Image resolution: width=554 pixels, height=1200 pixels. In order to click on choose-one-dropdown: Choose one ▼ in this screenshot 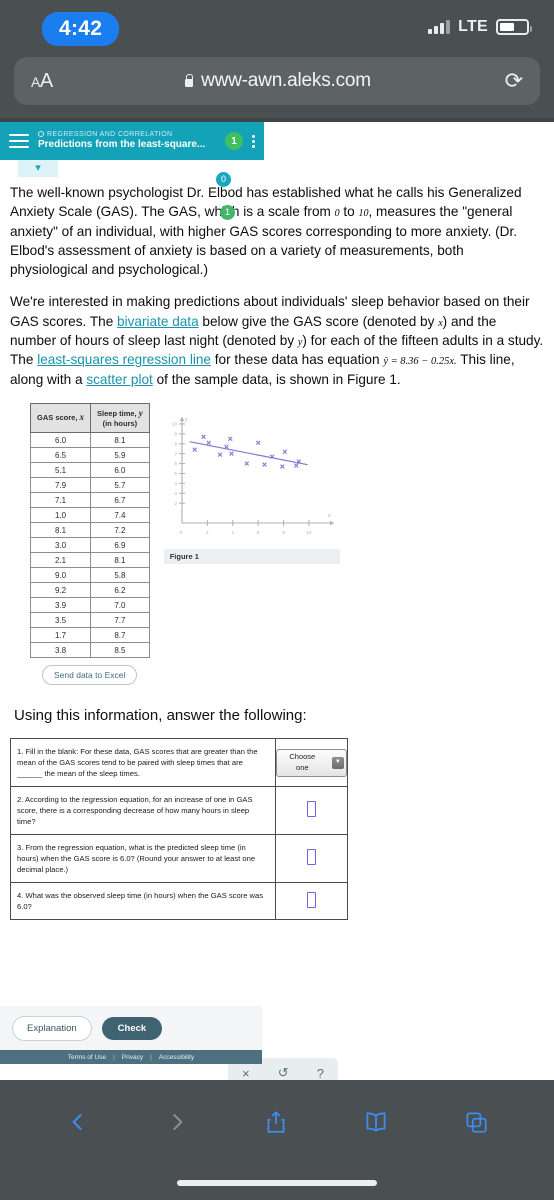, I will do `click(311, 762)`.